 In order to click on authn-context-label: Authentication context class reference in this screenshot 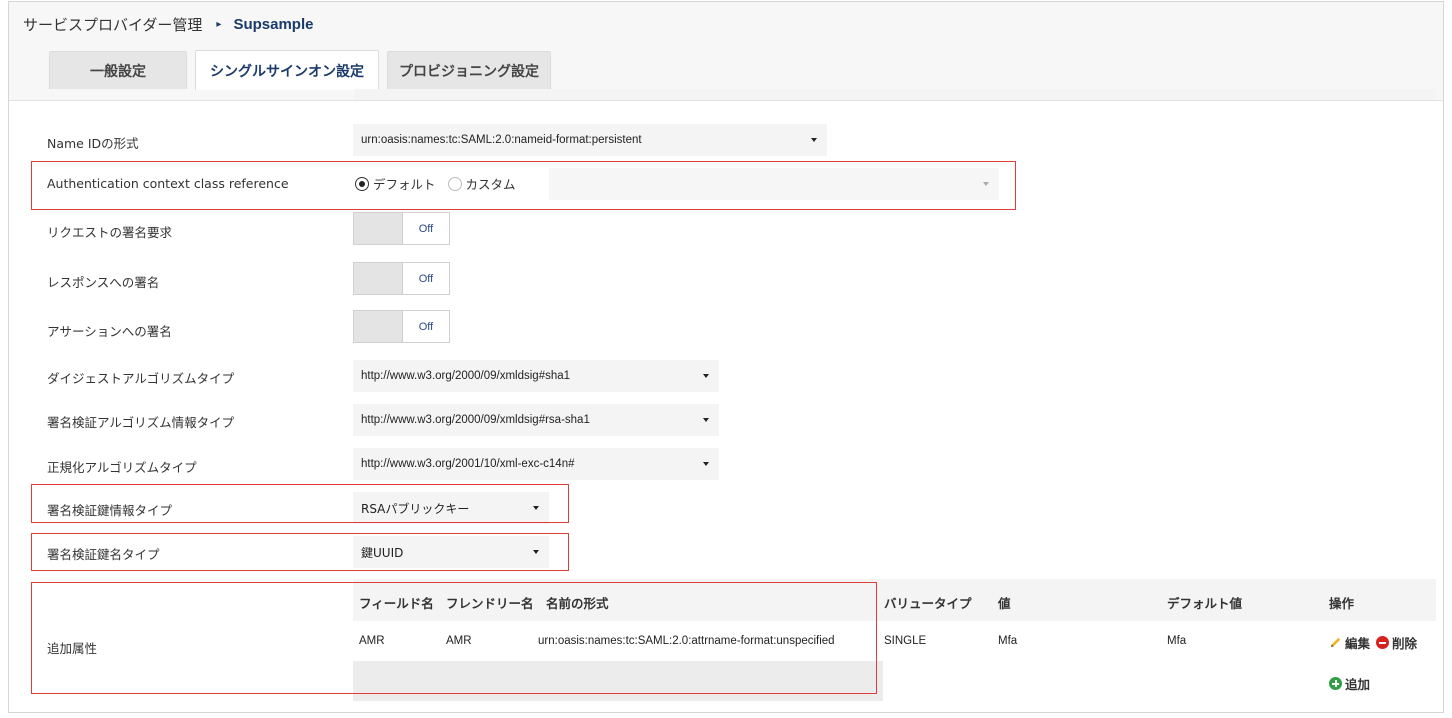, I will do `click(168, 183)`.